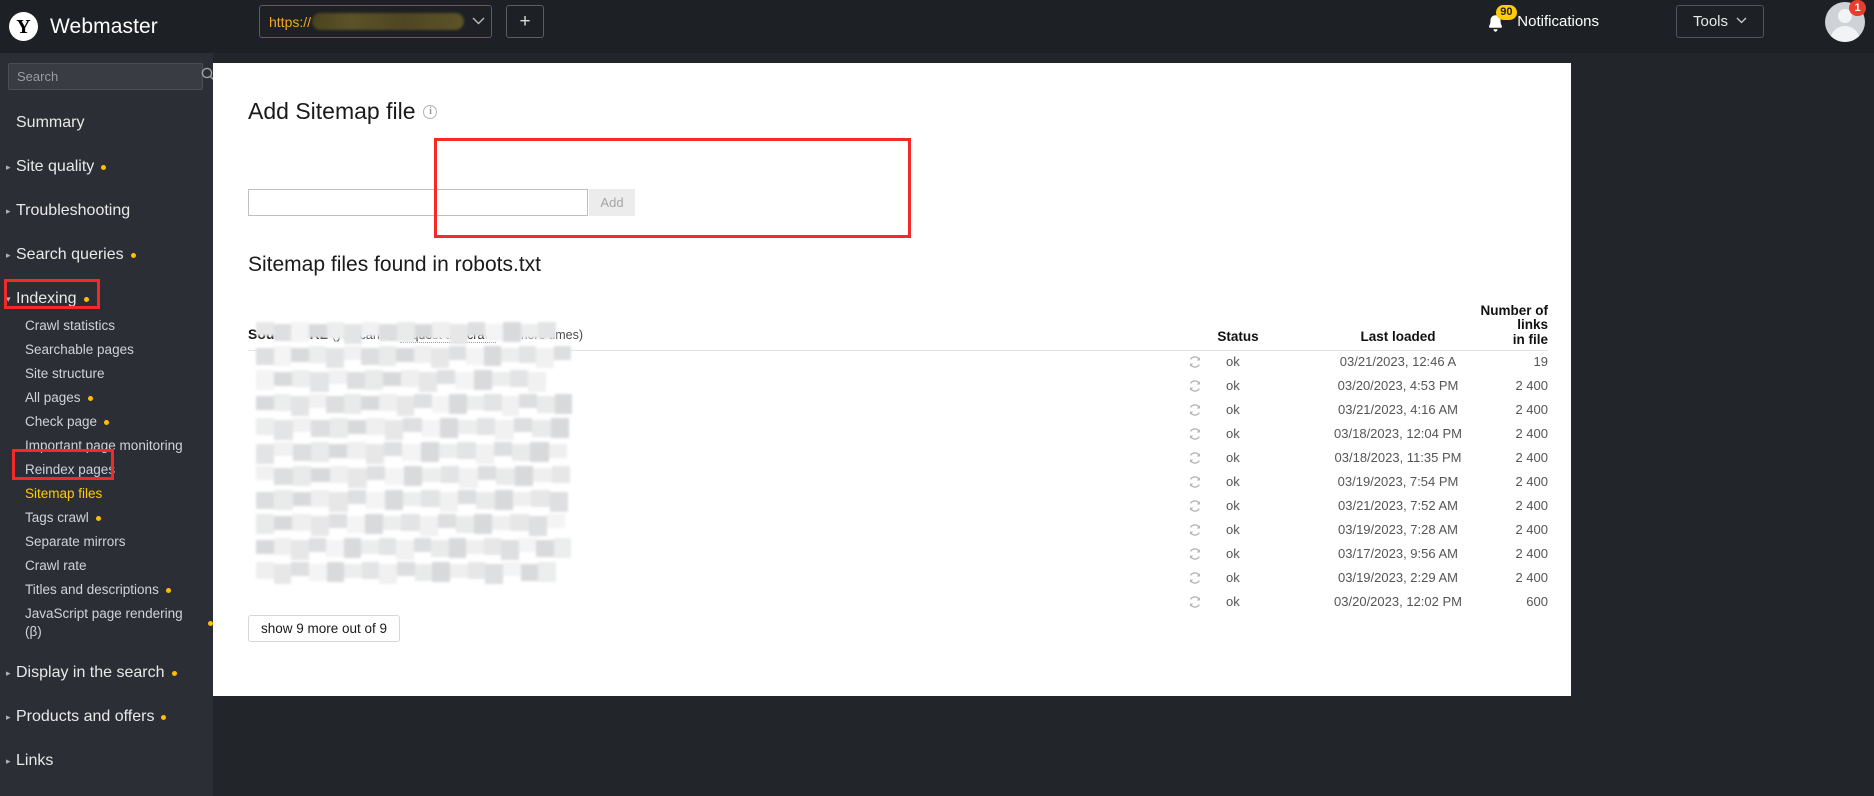 The image size is (1874, 796). Describe the element at coordinates (898, 411) in the screenshot. I see `table-row: ok 03/21/2023, 4:16 AM 2 400` at that location.